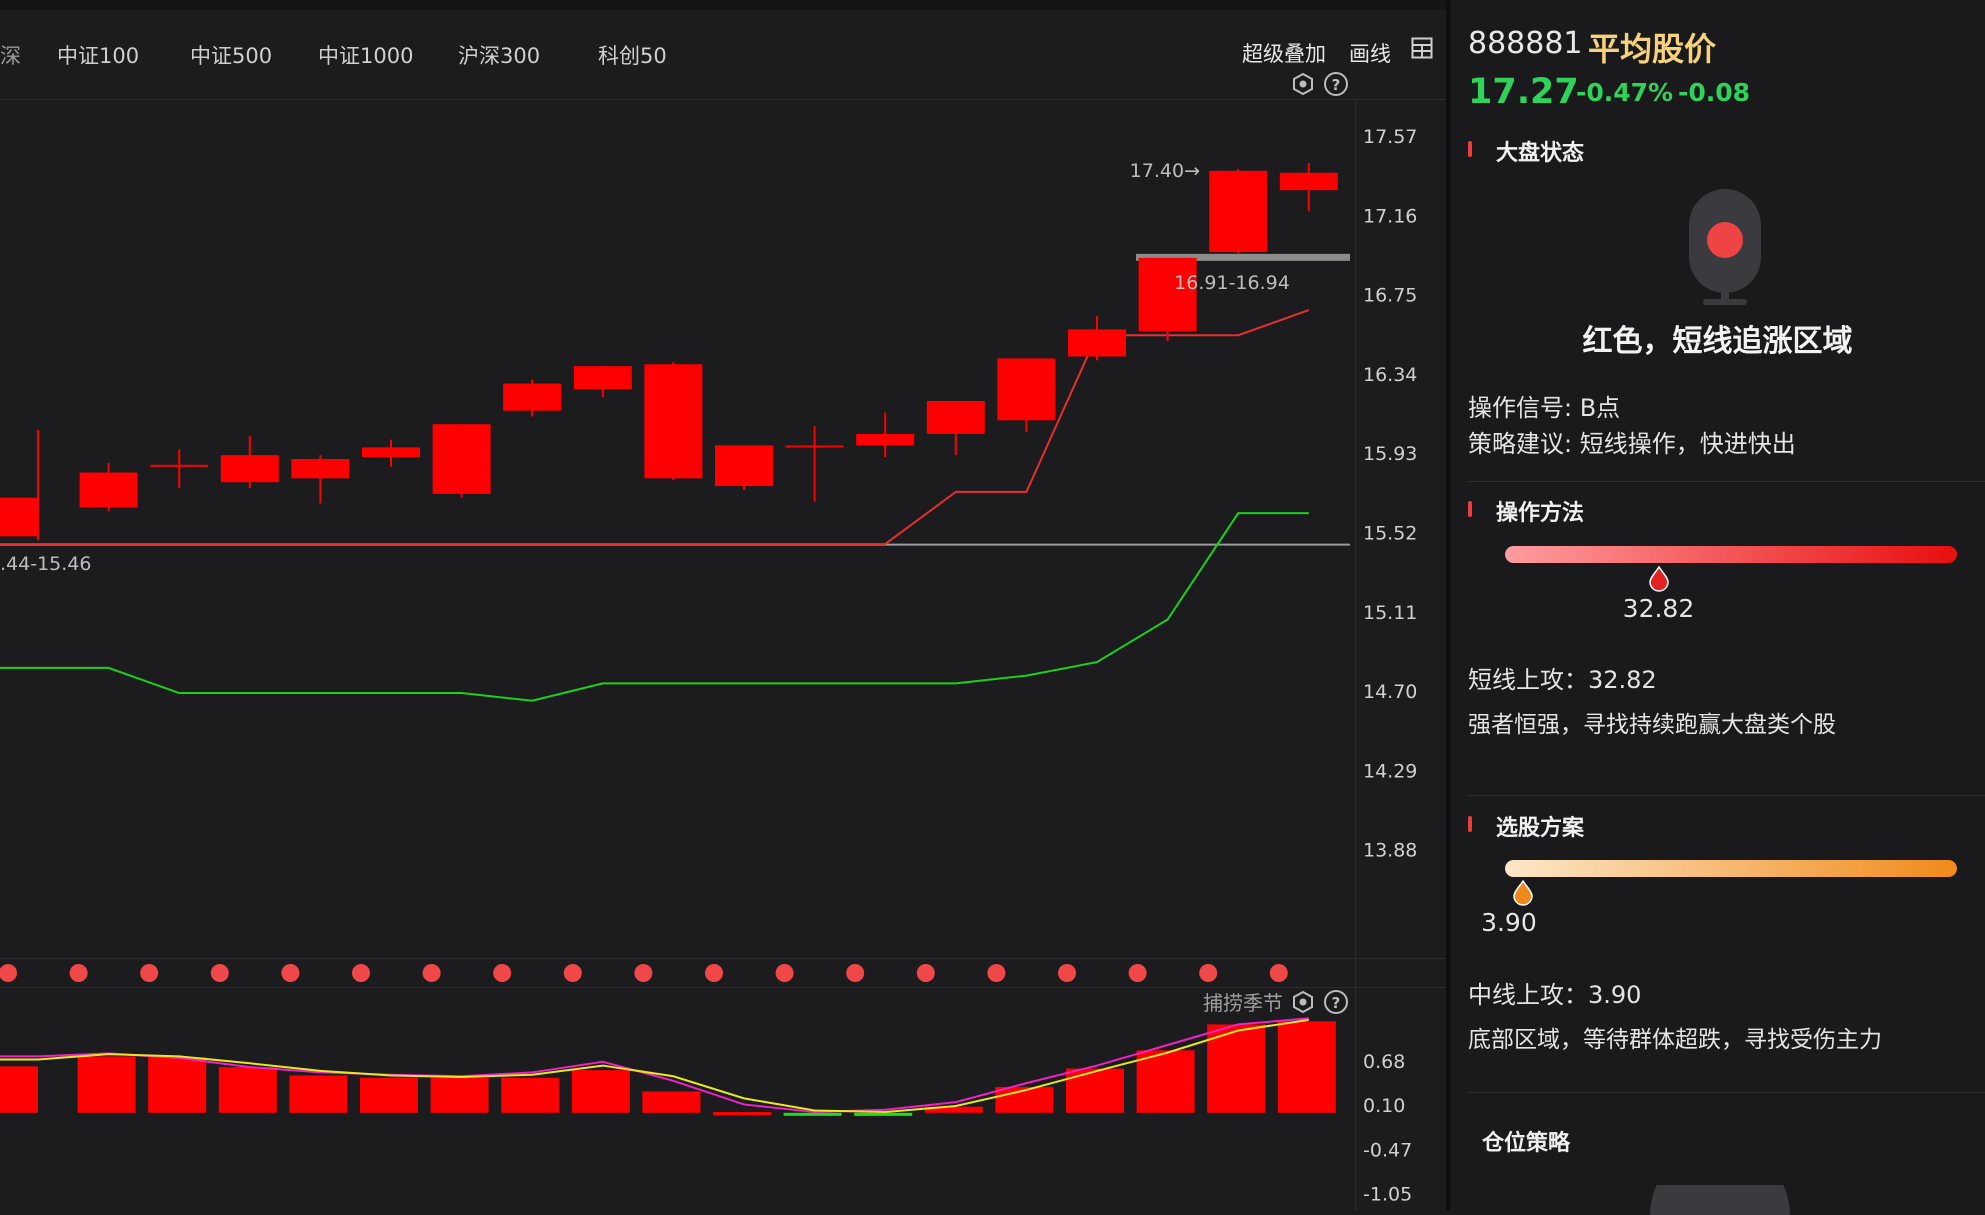 This screenshot has width=1985, height=1215. What do you see at coordinates (1390, 216) in the screenshot?
I see `y-tick-label: 17.16` at bounding box center [1390, 216].